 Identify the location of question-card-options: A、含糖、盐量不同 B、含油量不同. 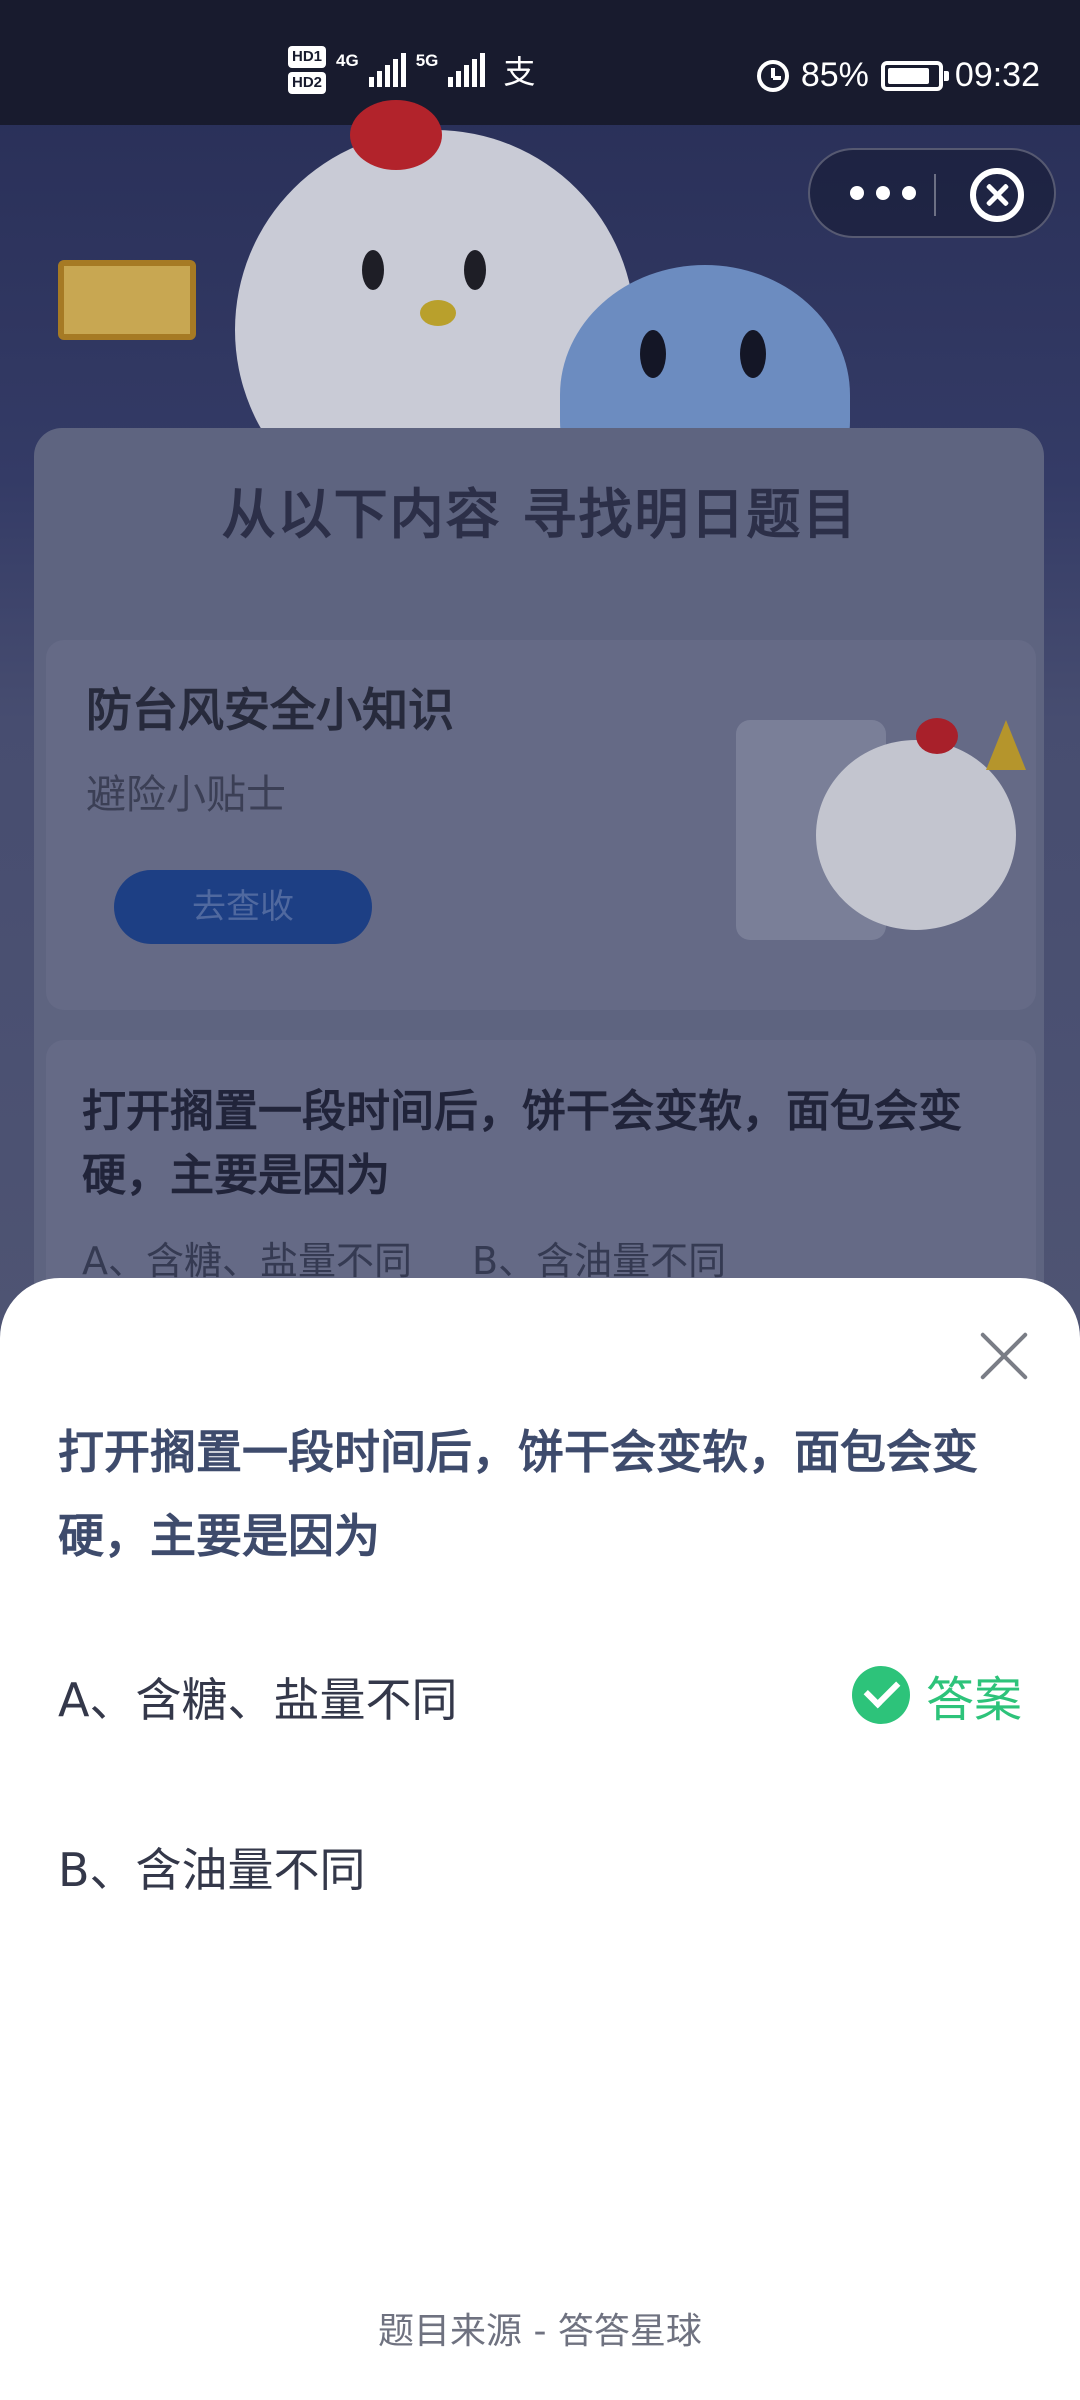
(404, 1257).